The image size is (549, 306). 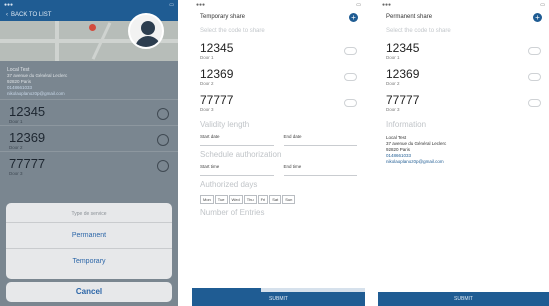 What do you see at coordinates (406, 124) in the screenshot?
I see `information-title: Information` at bounding box center [406, 124].